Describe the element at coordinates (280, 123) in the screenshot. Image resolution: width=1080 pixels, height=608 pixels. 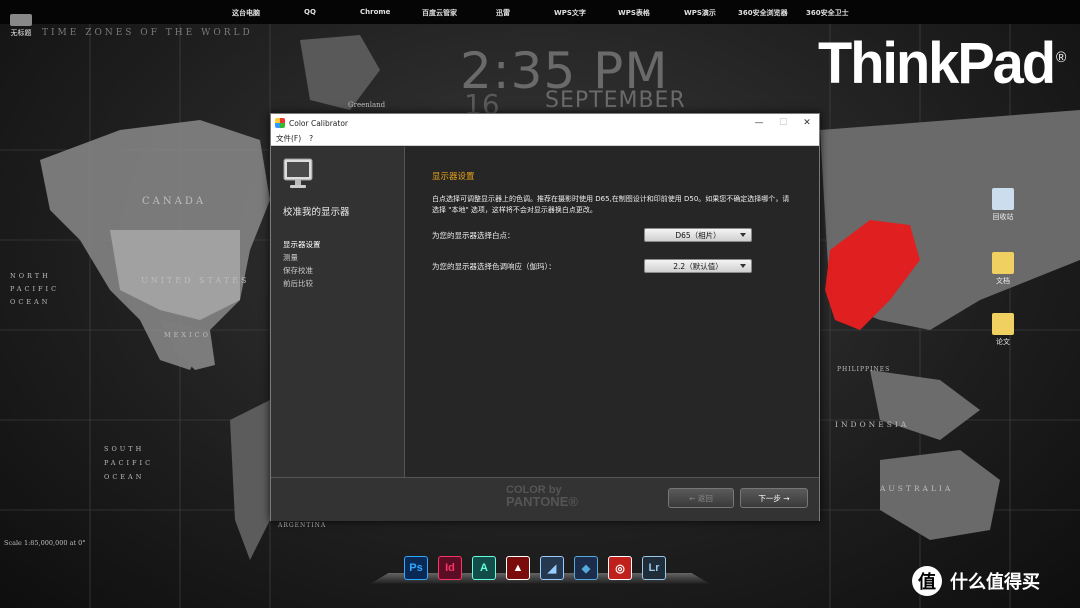
I see `color-calibrator-app-icon` at that location.